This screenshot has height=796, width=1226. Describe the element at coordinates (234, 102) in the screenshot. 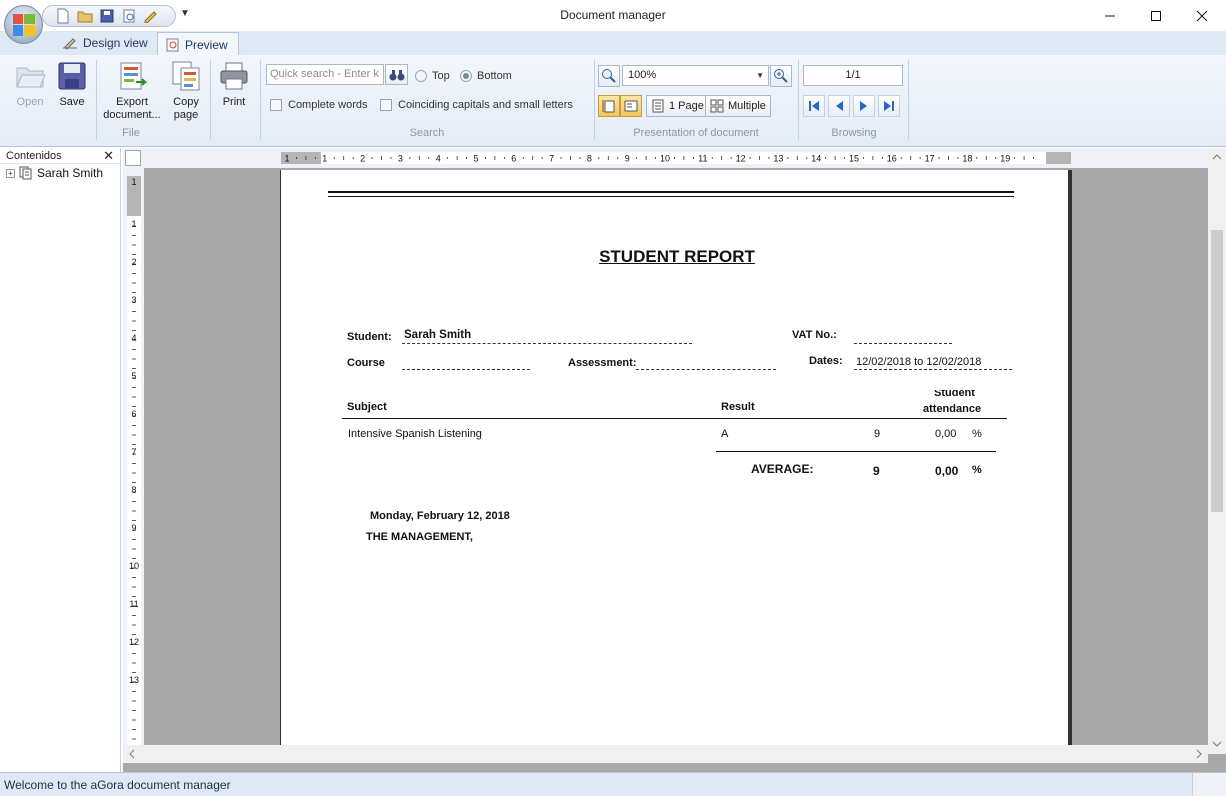

I see `print-label: Print` at that location.